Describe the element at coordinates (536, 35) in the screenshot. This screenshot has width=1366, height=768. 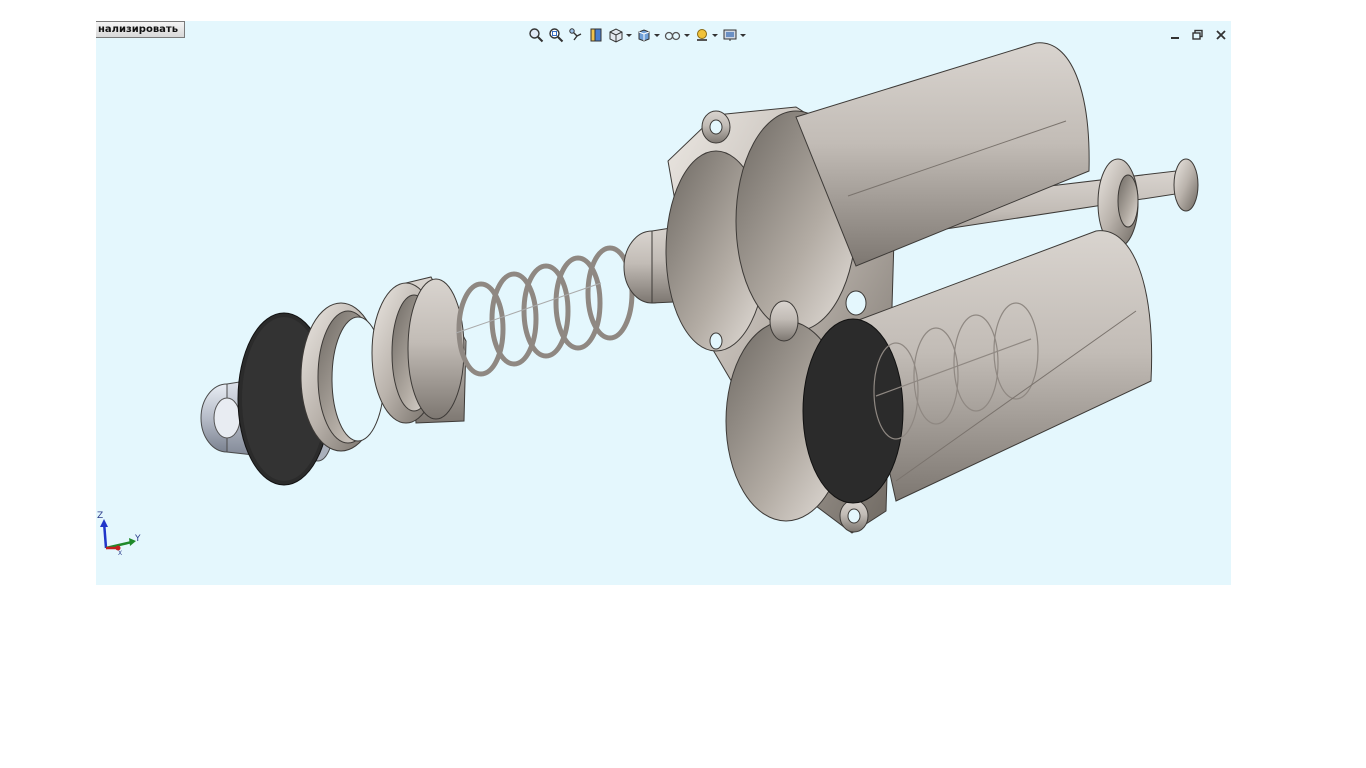
I see `zoom-to-fit-icon` at that location.